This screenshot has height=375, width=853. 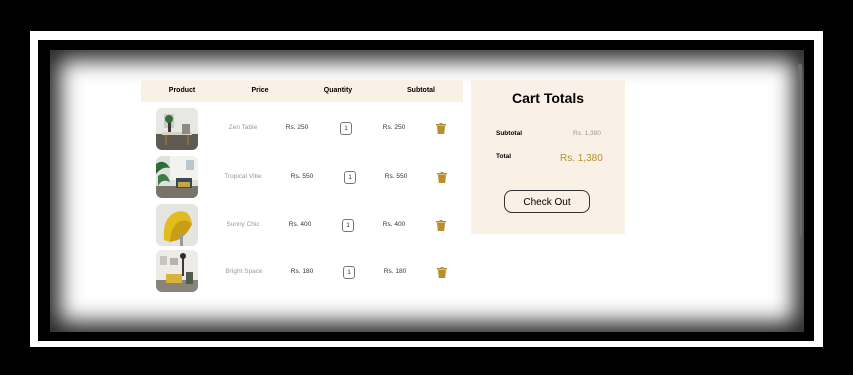 I want to click on item-subtotal: Rs. 550, so click(x=396, y=176).